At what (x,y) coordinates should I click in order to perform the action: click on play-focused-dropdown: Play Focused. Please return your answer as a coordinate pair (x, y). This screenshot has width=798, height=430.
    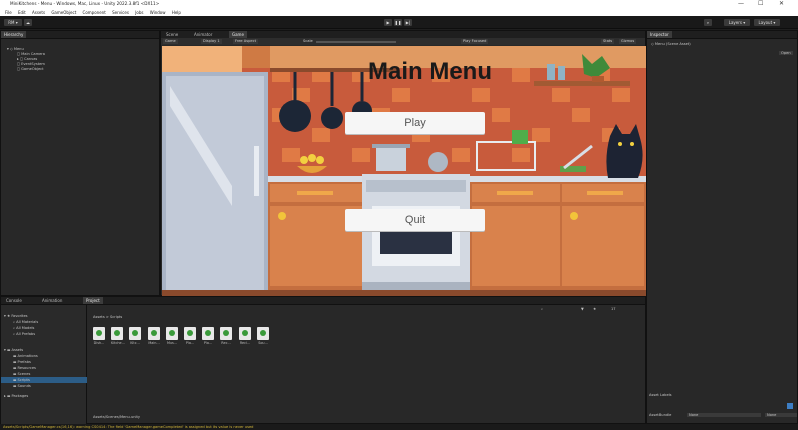
    Looking at the image, I should click on (475, 41).